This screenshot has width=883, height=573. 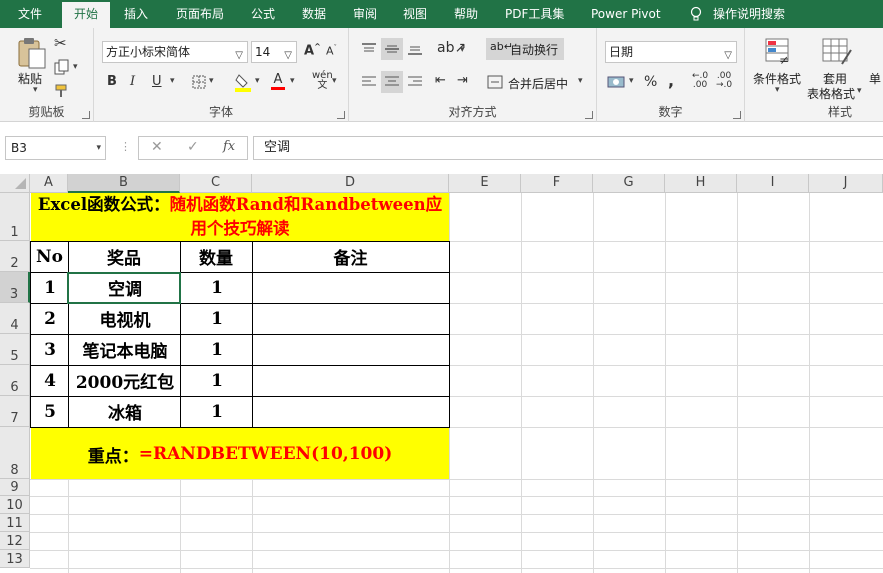 What do you see at coordinates (50, 318) in the screenshot?
I see `table-cell-no: 2` at bounding box center [50, 318].